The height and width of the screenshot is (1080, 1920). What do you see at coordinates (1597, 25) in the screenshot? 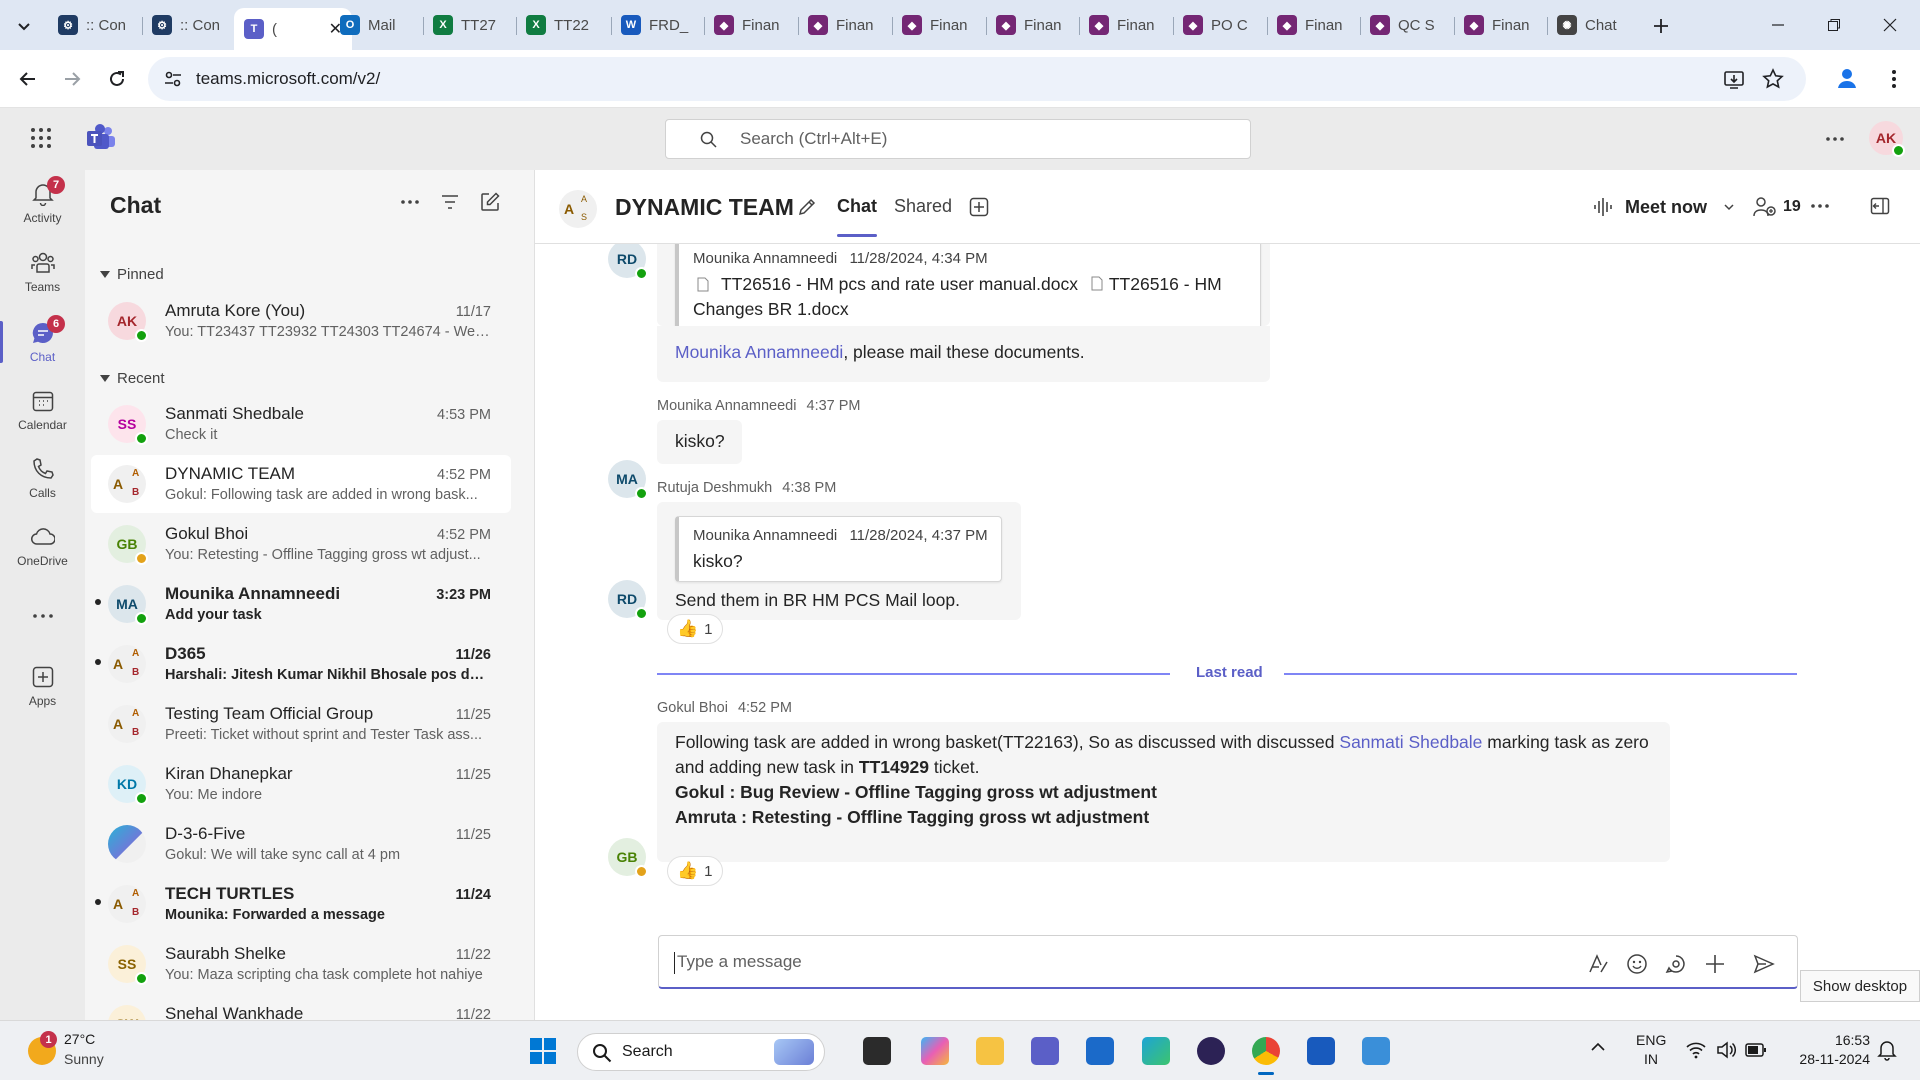
I see `browser-tab: ✺ Chat` at bounding box center [1597, 25].